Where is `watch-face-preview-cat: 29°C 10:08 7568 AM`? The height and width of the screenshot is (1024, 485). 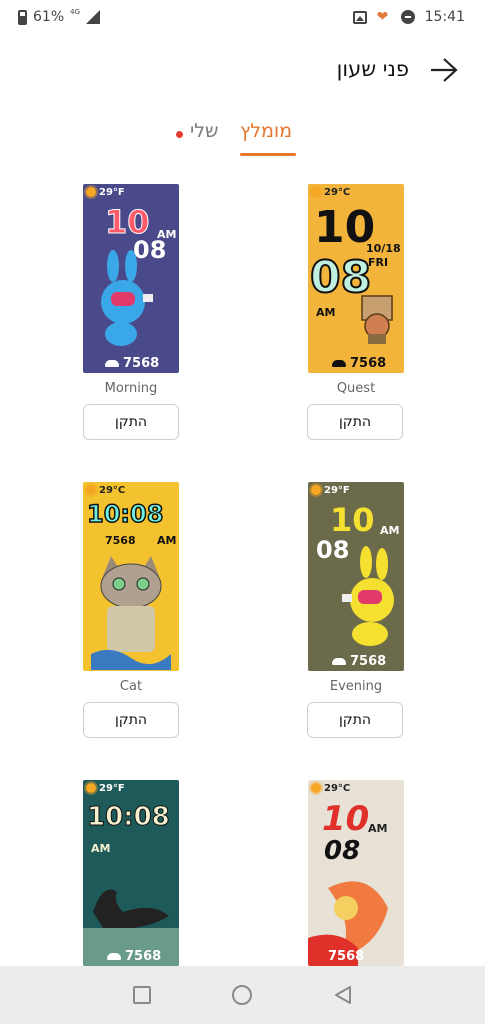 watch-face-preview-cat: 29°C 10:08 7568 AM is located at coordinates (131, 576).